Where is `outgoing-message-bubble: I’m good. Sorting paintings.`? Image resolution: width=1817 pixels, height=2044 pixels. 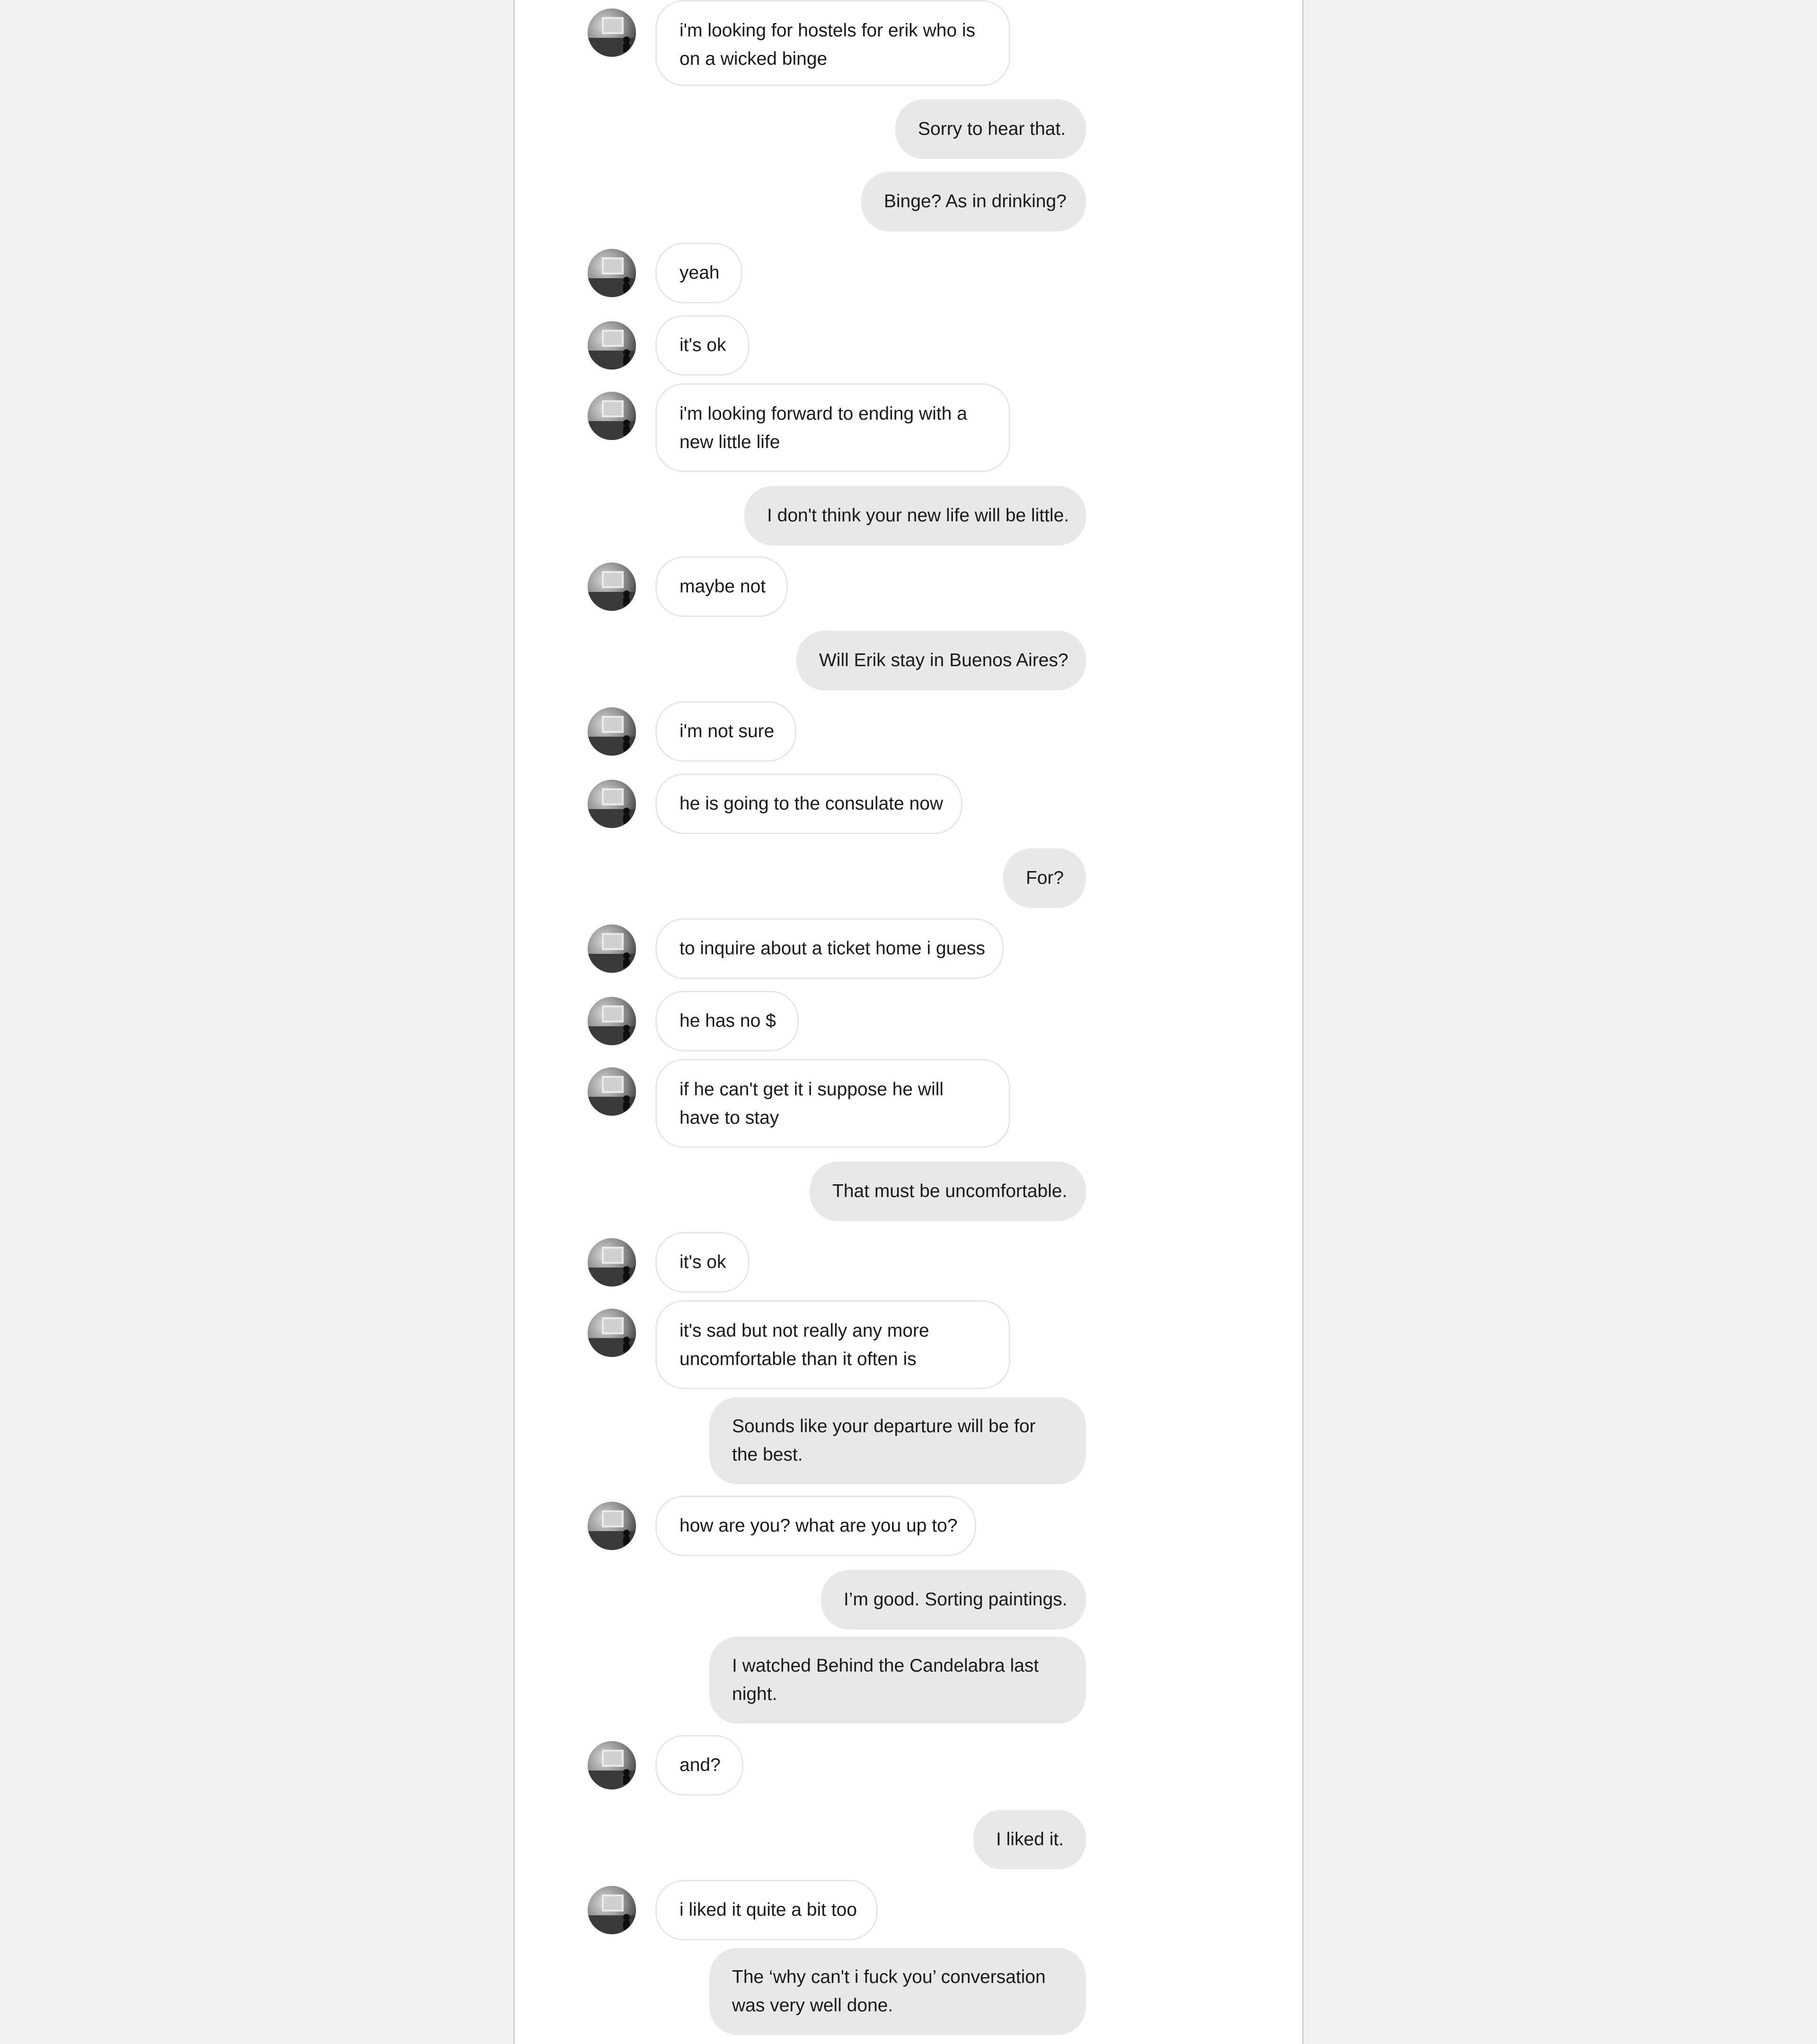 outgoing-message-bubble: I’m good. Sorting paintings. is located at coordinates (953, 1600).